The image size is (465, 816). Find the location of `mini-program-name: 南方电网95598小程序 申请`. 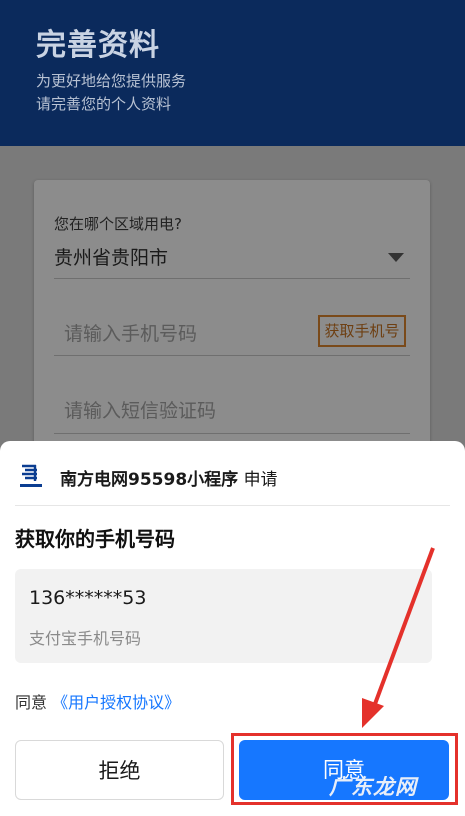

mini-program-name: 南方电网95598小程序 申请 is located at coordinates (169, 477).